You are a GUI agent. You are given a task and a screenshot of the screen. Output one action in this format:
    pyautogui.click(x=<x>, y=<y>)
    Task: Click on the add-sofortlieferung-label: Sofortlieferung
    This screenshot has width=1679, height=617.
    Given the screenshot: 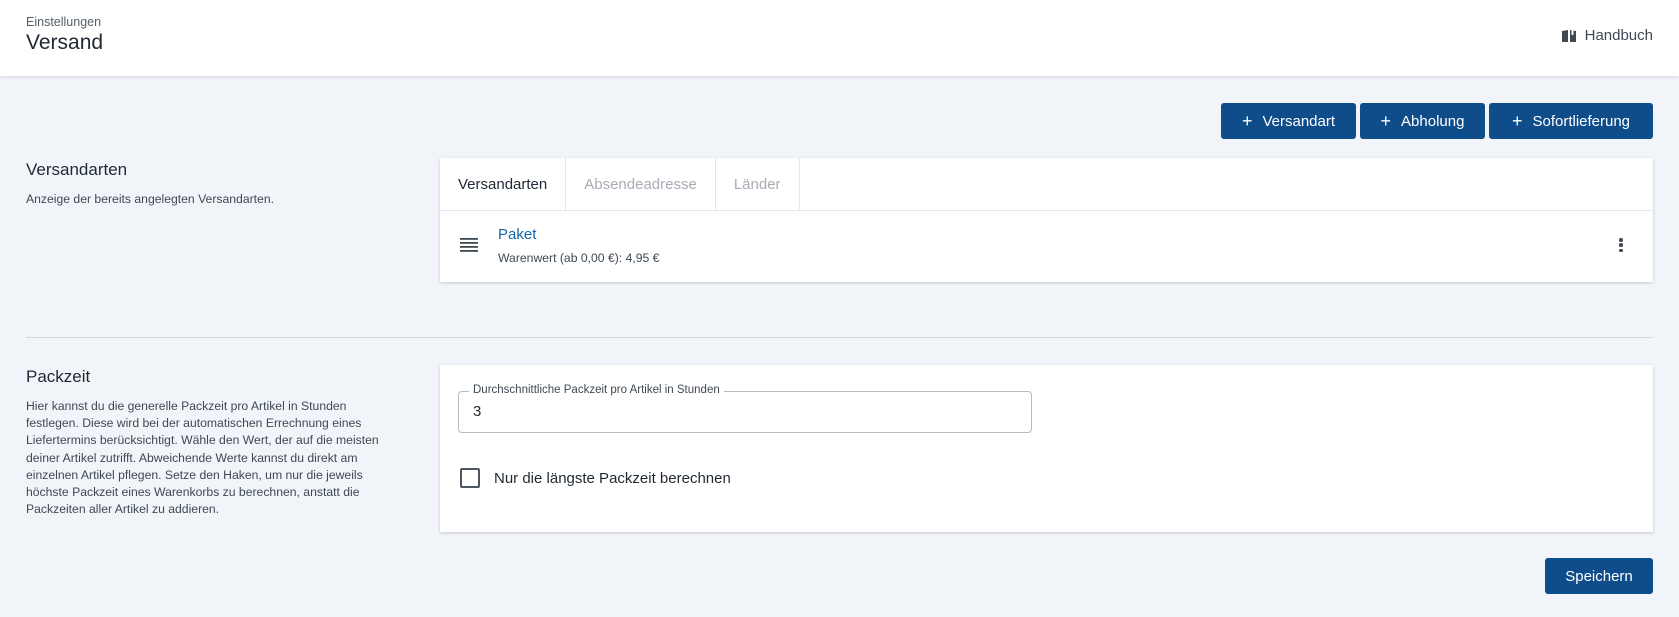 What is the action you would take?
    pyautogui.click(x=1581, y=121)
    